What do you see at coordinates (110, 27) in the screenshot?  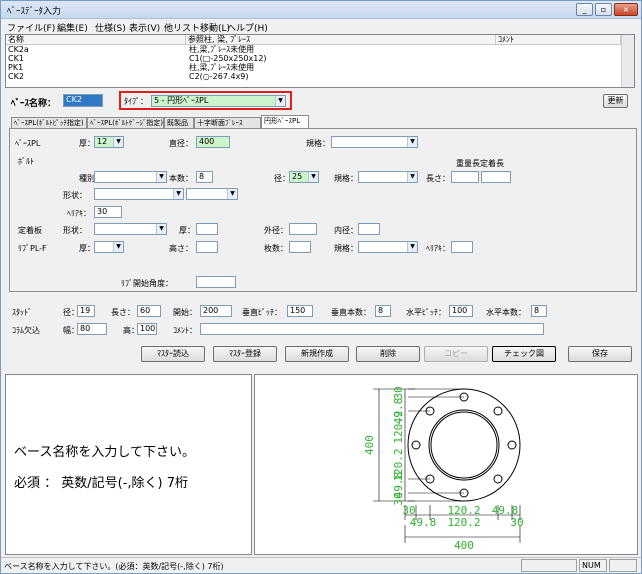 I see `menu-spec: 仕様(S)` at bounding box center [110, 27].